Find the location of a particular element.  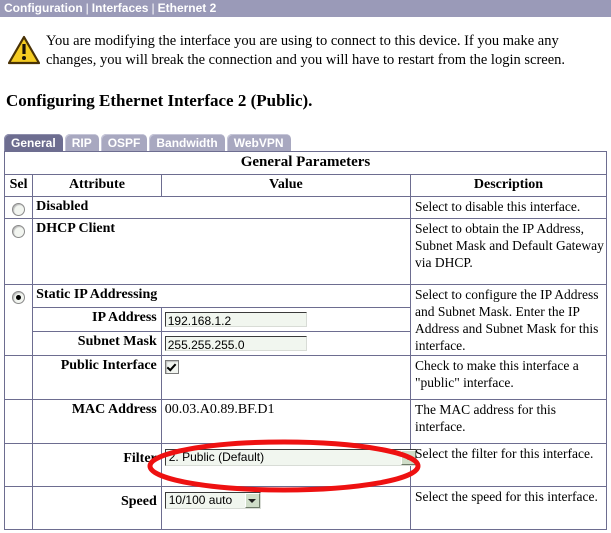

warning-triangle-icon is located at coordinates (24, 50).